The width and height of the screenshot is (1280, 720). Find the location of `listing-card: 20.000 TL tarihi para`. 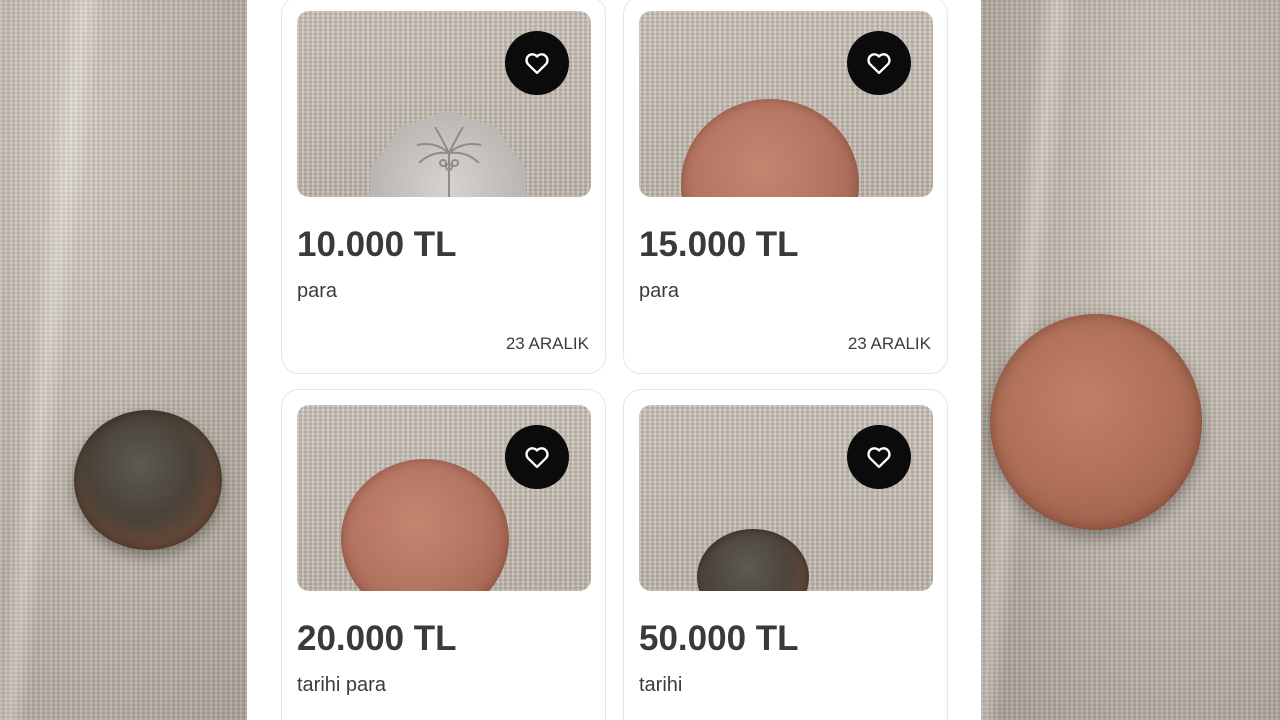

listing-card: 20.000 TL tarihi para is located at coordinates (443, 554).